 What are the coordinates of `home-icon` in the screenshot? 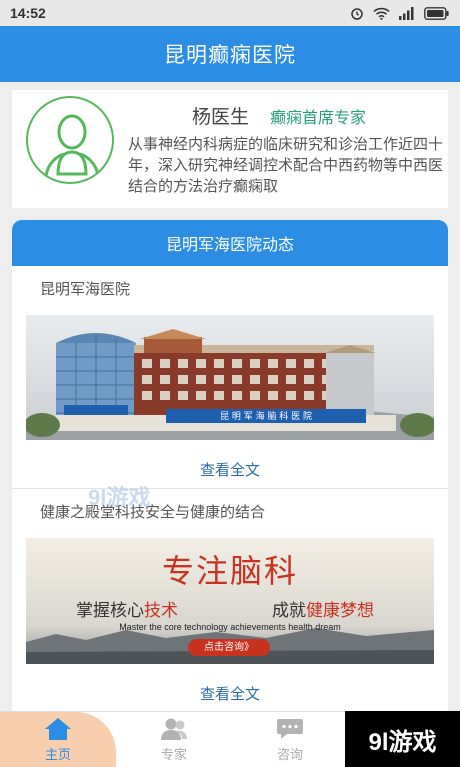 It's located at (58, 729).